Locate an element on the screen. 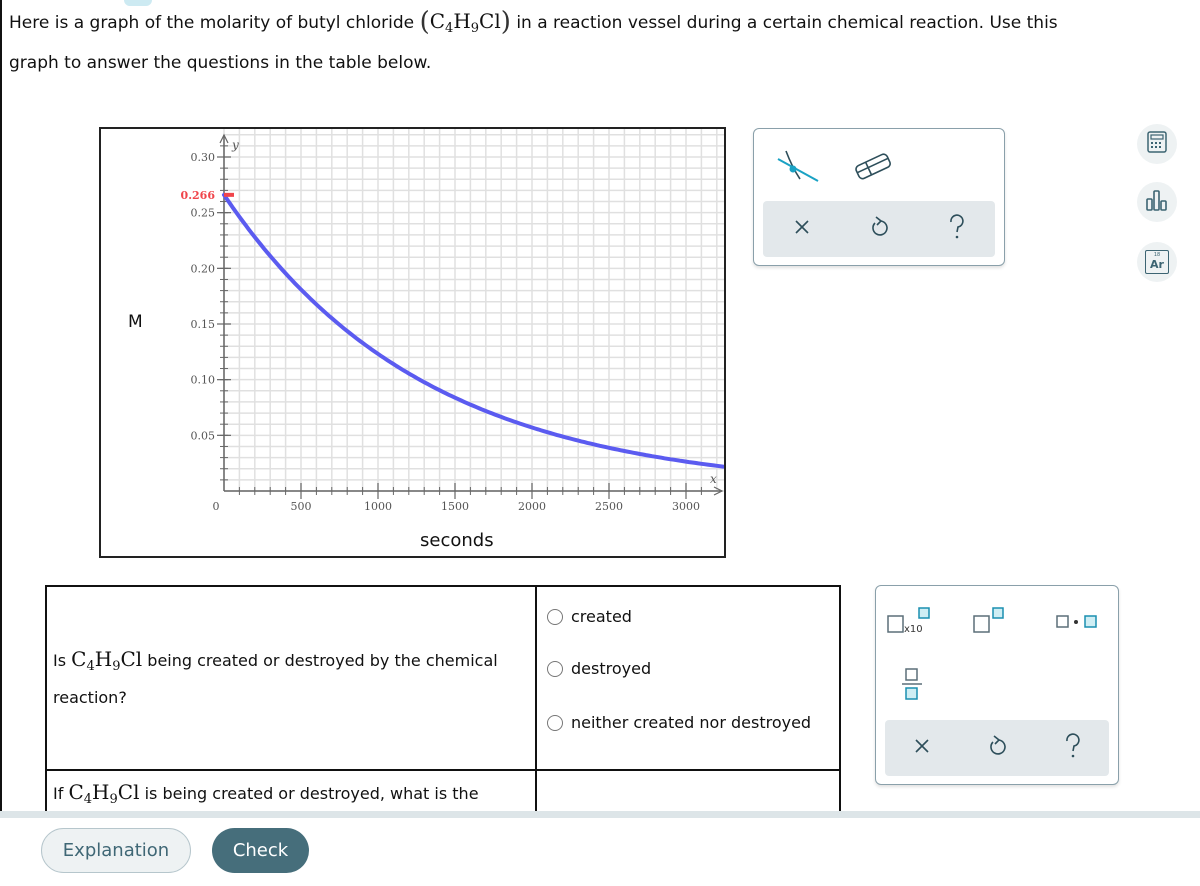 This screenshot has height=886, width=1200. x-tick-label: 1000 is located at coordinates (378, 506).